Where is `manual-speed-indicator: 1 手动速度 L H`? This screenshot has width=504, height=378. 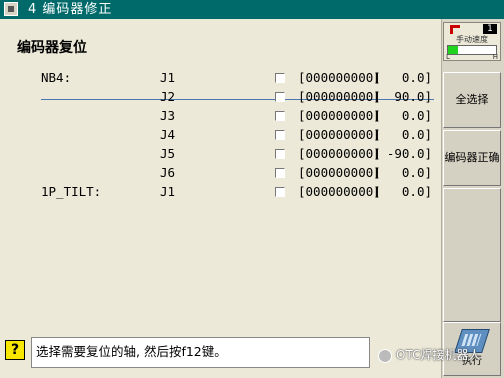 manual-speed-indicator: 1 手动速度 L H is located at coordinates (472, 41).